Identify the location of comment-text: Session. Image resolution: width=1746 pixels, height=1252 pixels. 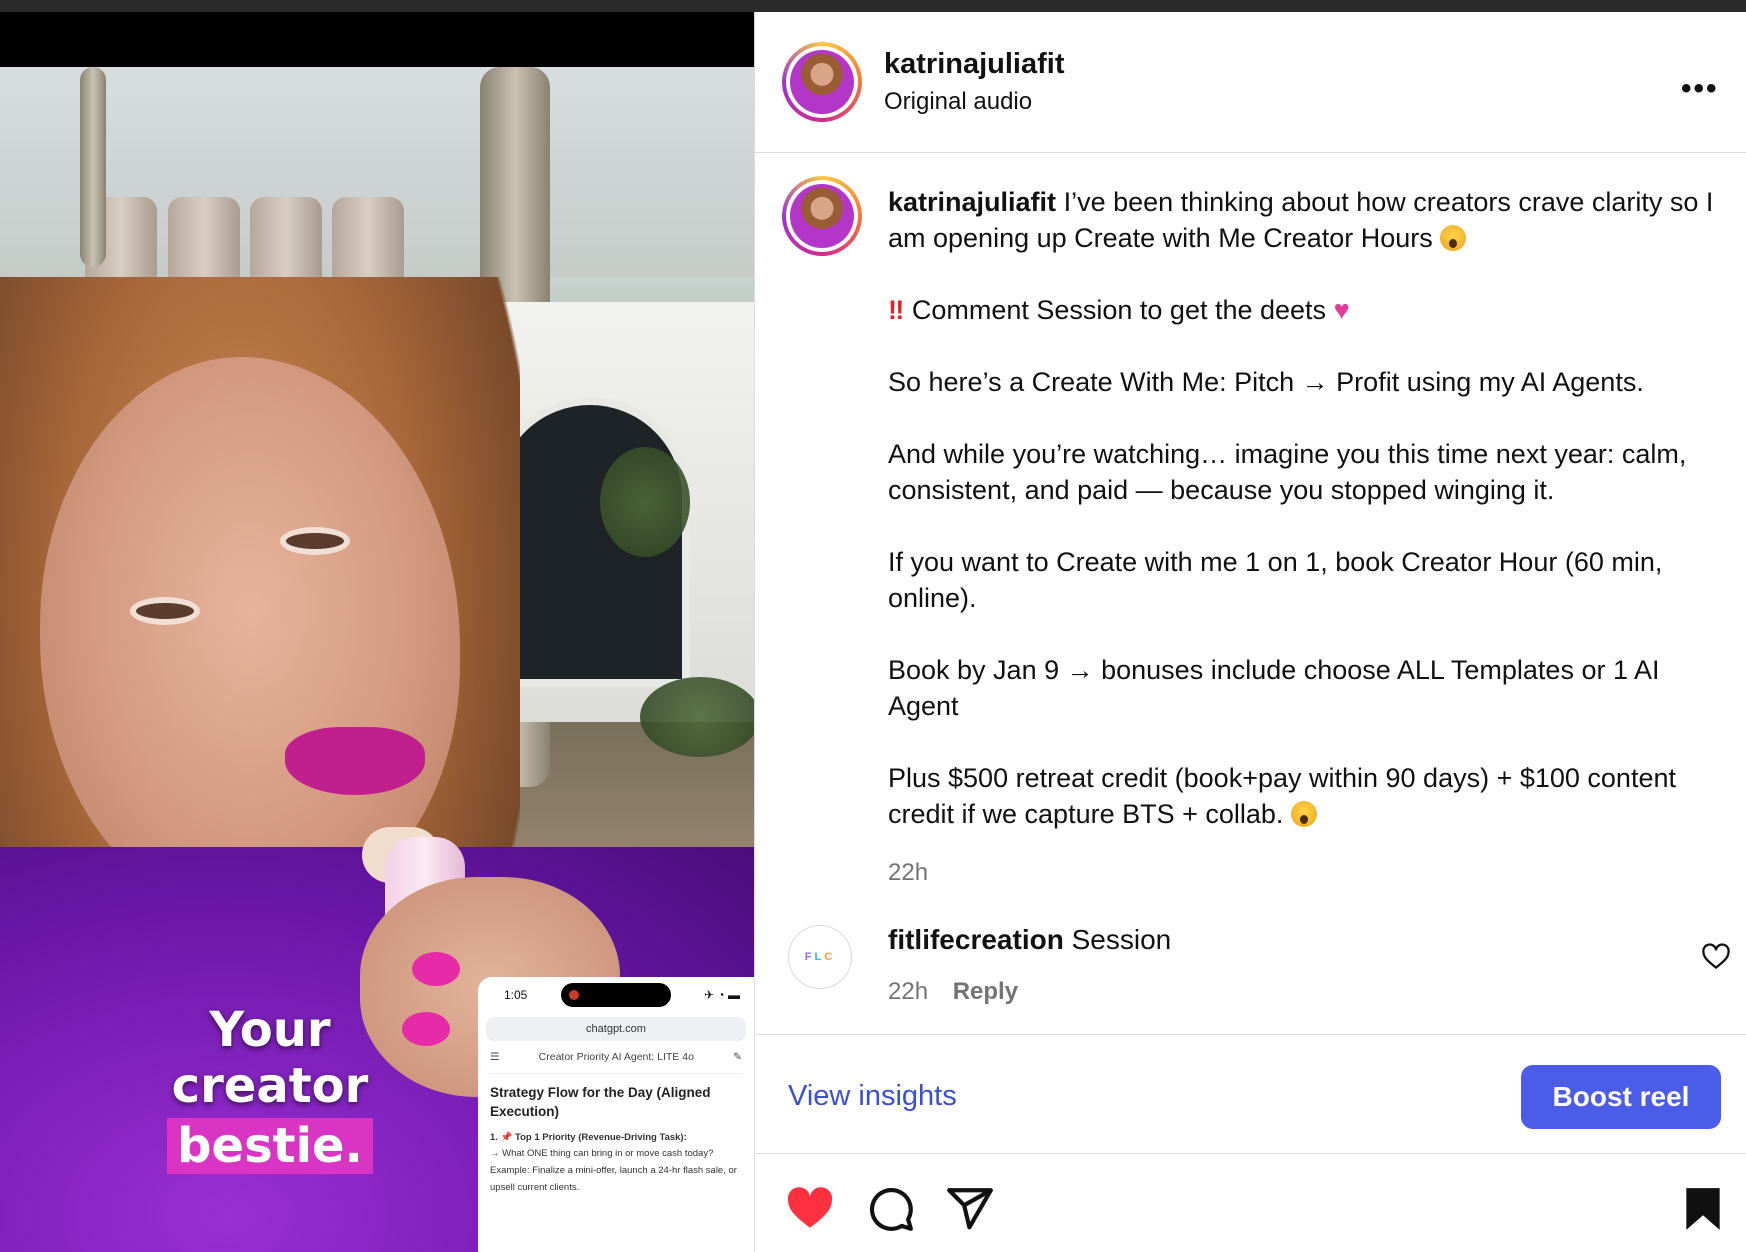
(1121, 939).